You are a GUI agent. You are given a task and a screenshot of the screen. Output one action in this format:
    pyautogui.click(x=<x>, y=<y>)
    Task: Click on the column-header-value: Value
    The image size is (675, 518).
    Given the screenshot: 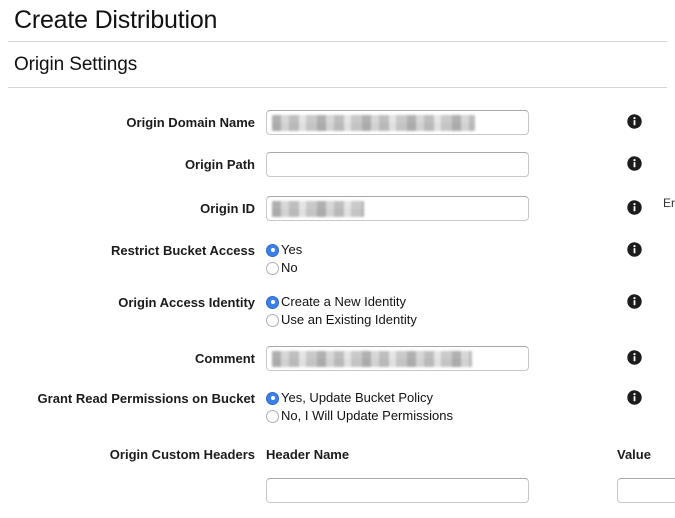 What is the action you would take?
    pyautogui.click(x=634, y=454)
    